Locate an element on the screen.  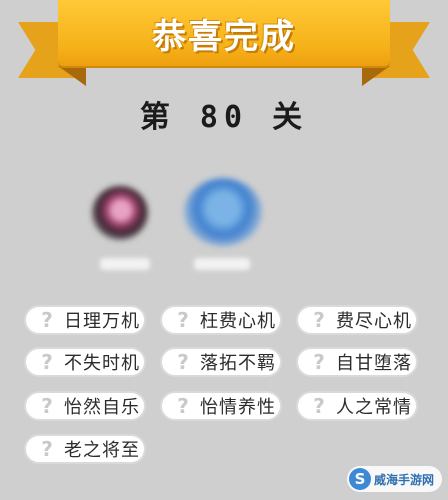
idiom-pill: ? 费尽心机 is located at coordinates (357, 320).